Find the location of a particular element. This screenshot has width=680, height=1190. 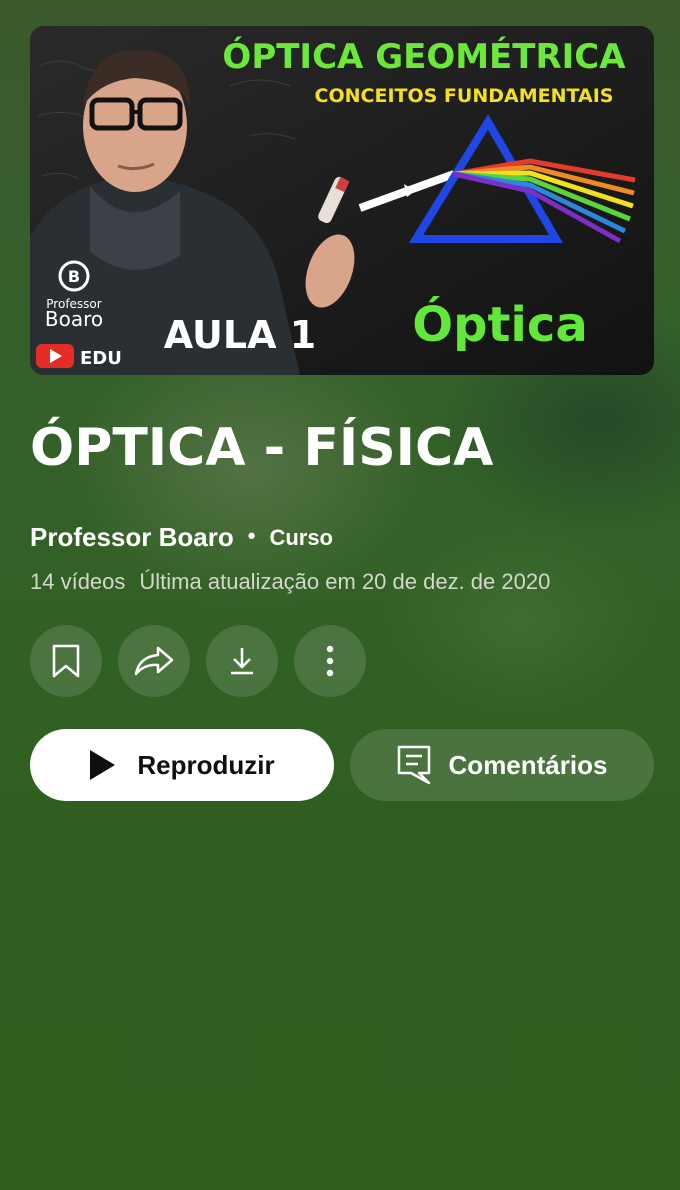

svg-text: EDU is located at coordinates (101, 358).